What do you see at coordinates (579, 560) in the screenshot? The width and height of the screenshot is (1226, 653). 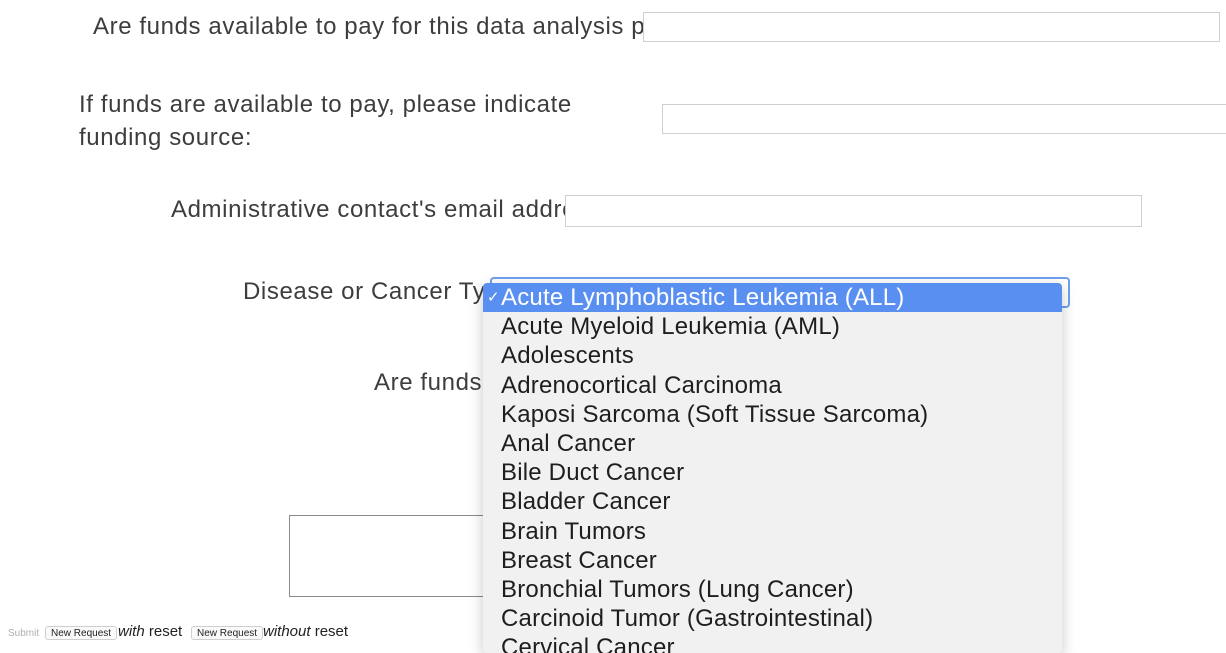 I see `option-label: Breast Cancer` at bounding box center [579, 560].